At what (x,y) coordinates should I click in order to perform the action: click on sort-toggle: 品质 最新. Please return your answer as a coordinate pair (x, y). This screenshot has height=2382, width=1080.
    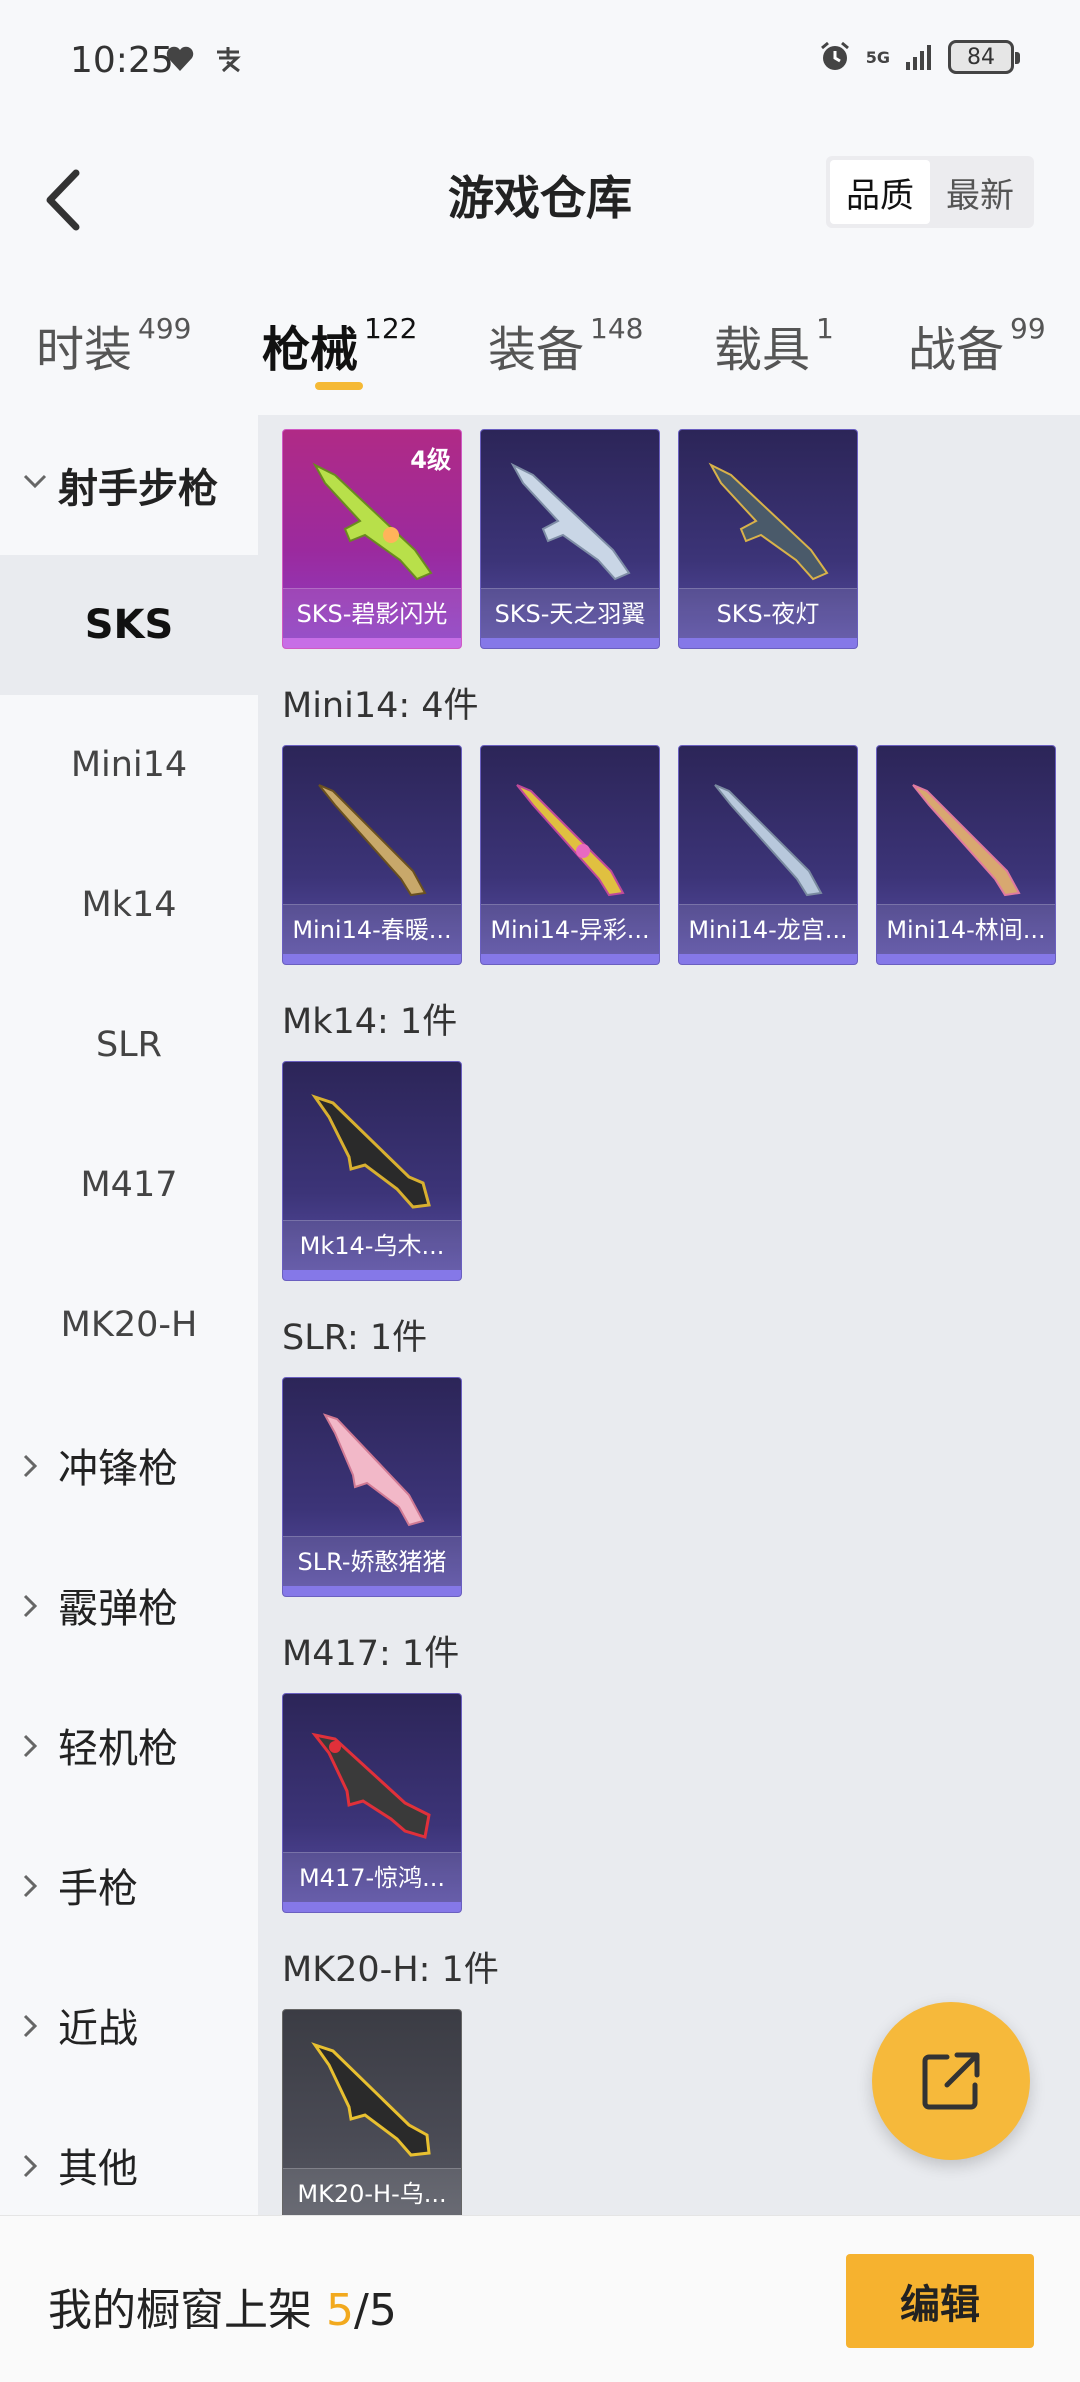
    Looking at the image, I should click on (930, 192).